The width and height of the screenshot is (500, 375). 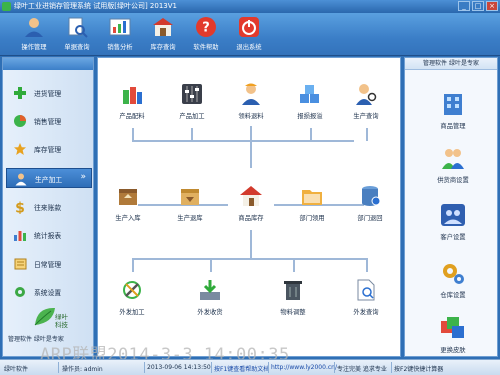 I want to click on right-item-product-manage: 商品管理, so click(x=453, y=110).